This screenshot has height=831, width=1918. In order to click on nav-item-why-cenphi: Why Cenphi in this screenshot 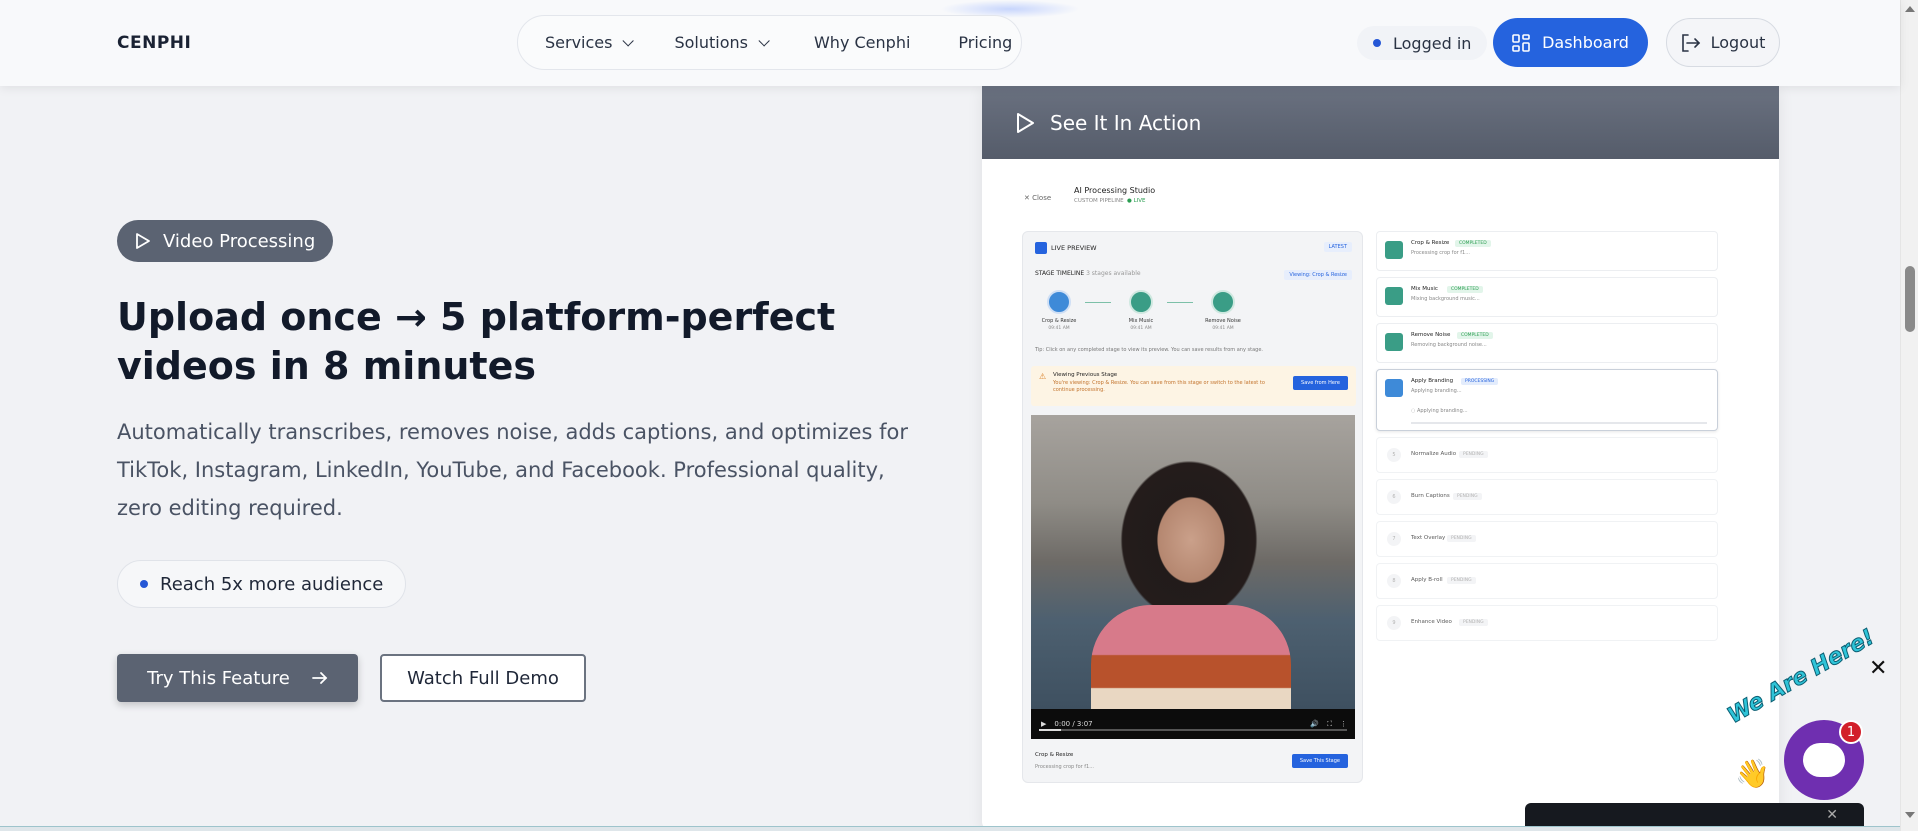, I will do `click(862, 42)`.